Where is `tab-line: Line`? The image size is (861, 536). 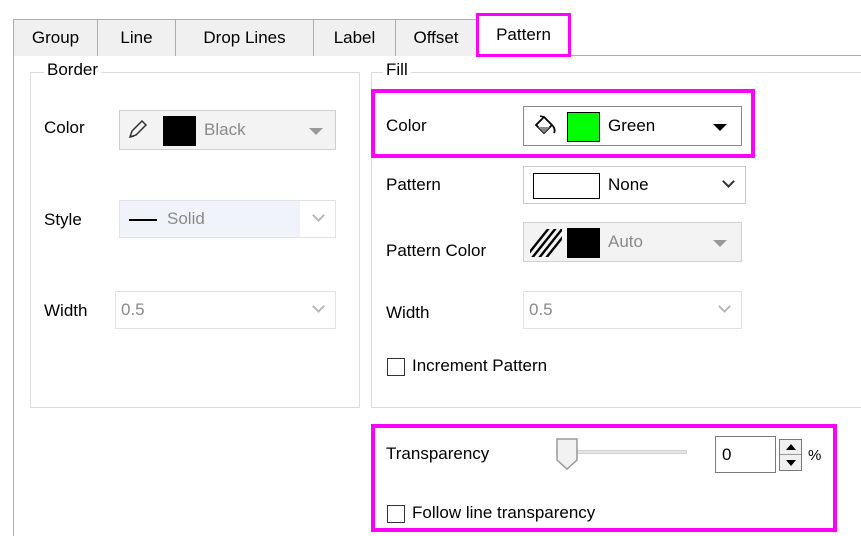
tab-line: Line is located at coordinates (136, 37).